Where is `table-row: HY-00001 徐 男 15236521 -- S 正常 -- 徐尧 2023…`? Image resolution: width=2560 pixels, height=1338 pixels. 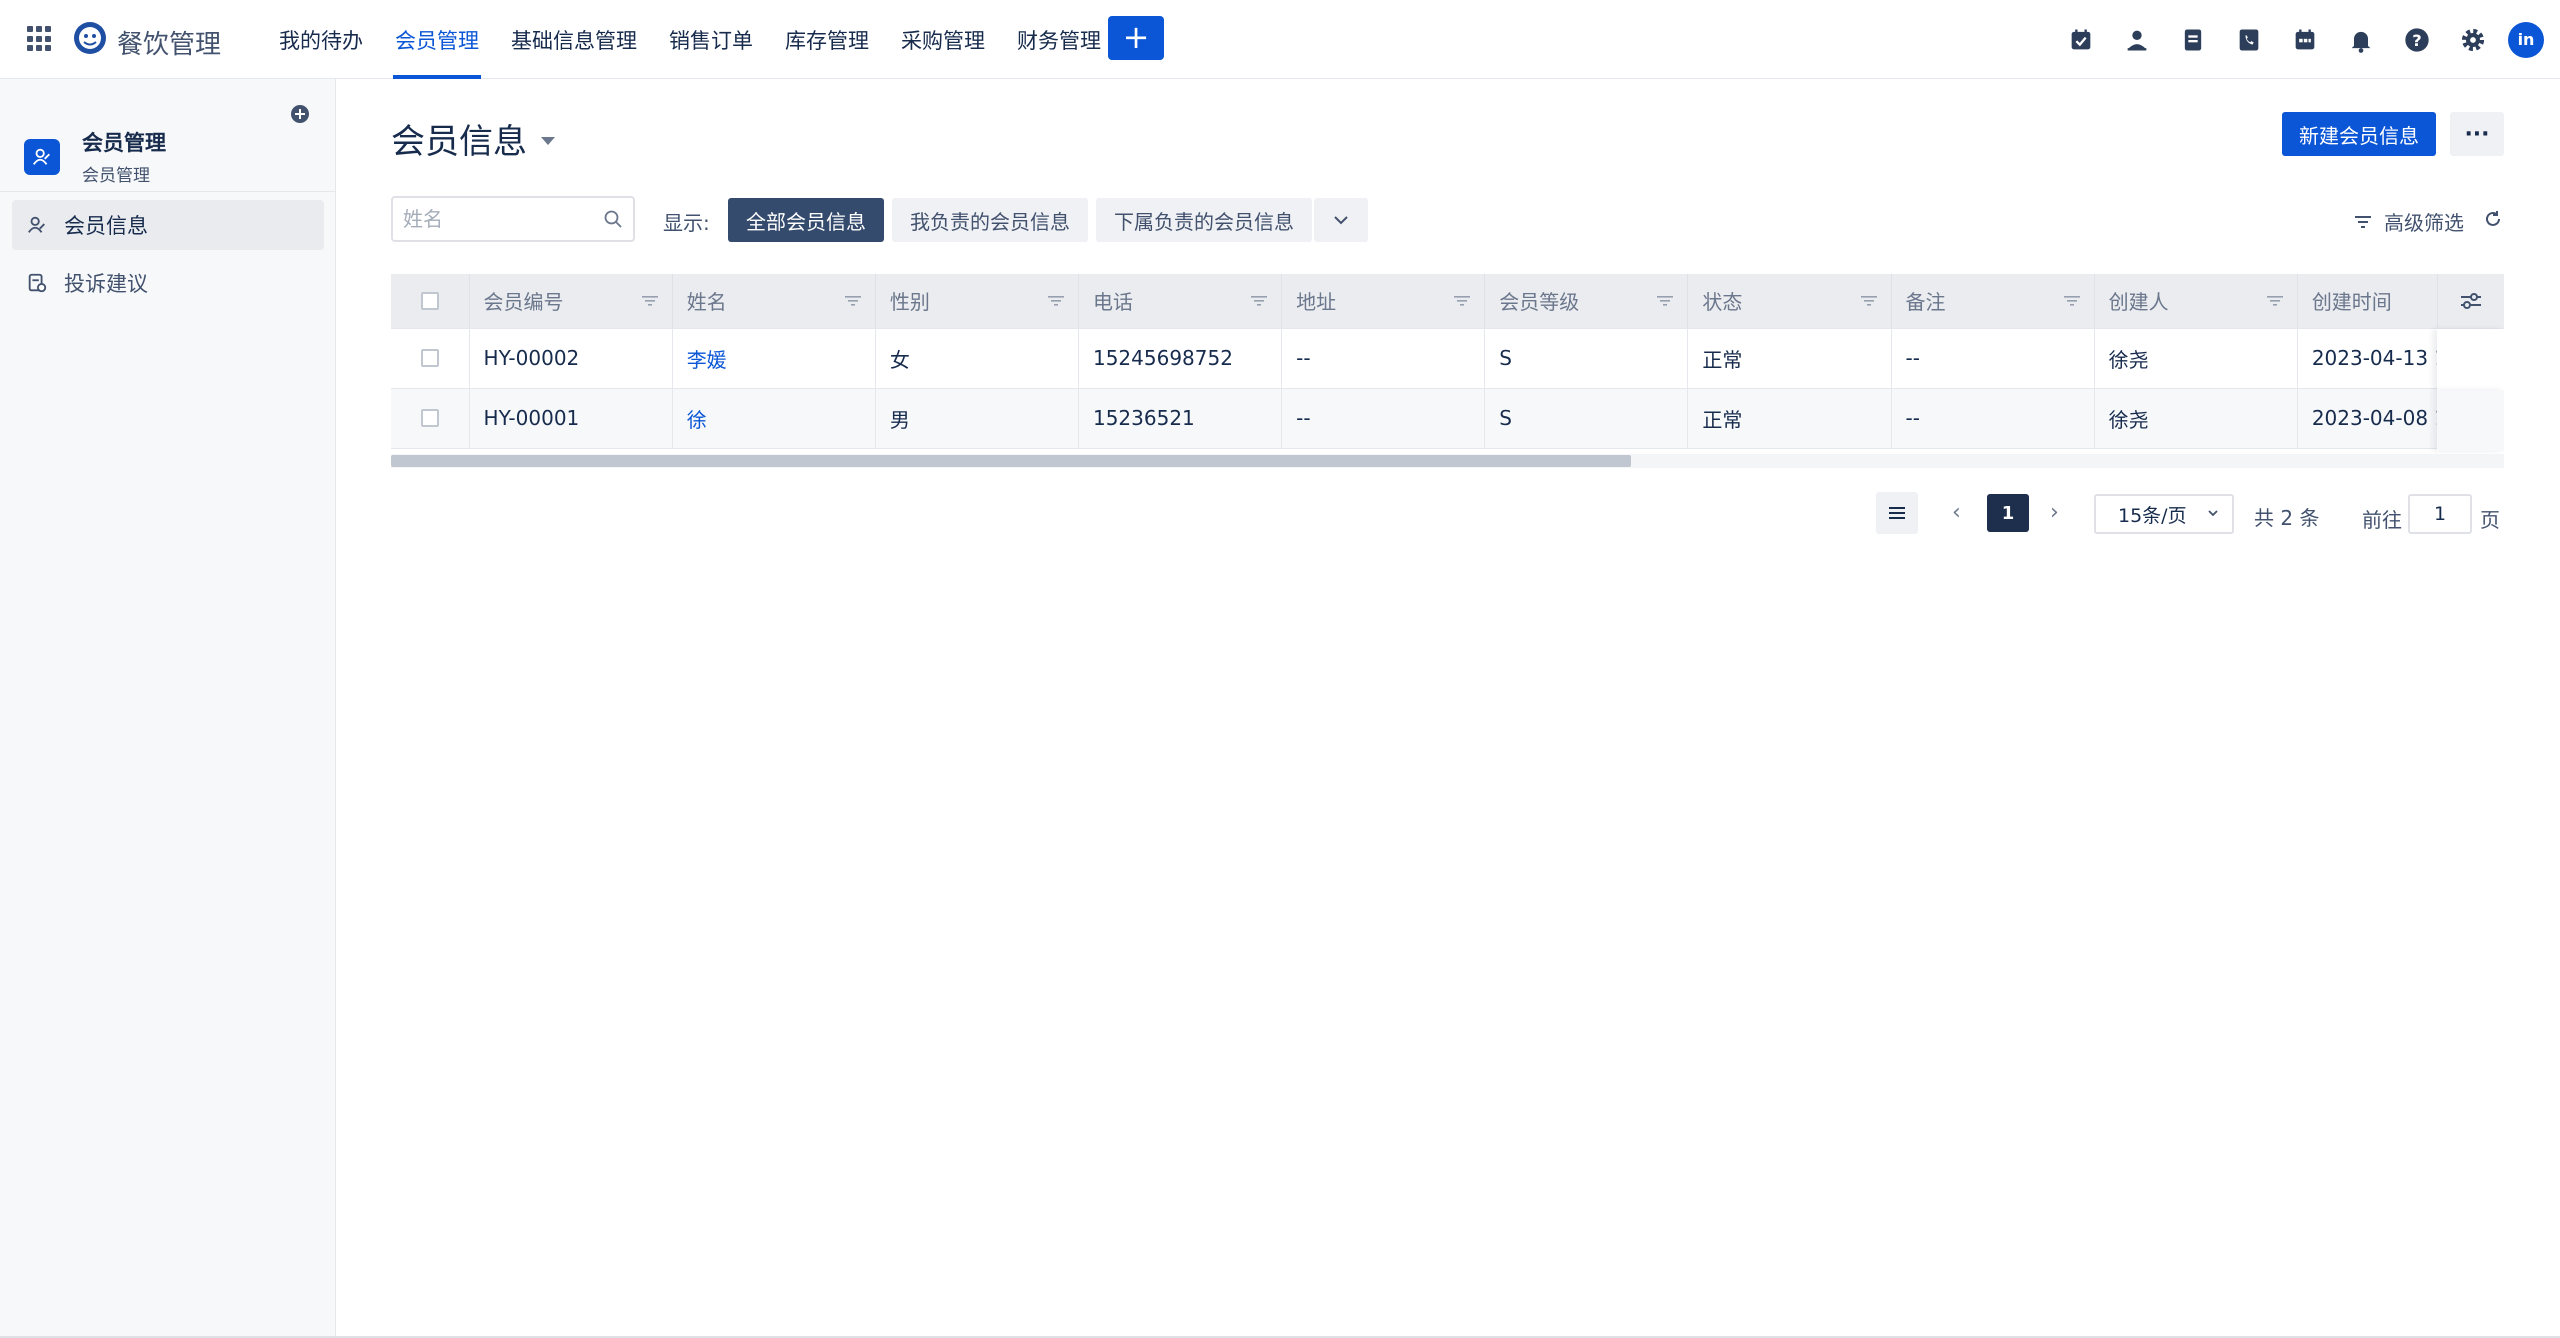 table-row: HY-00001 徐 男 15236521 -- S 正常 -- 徐尧 2023… is located at coordinates (1447, 418).